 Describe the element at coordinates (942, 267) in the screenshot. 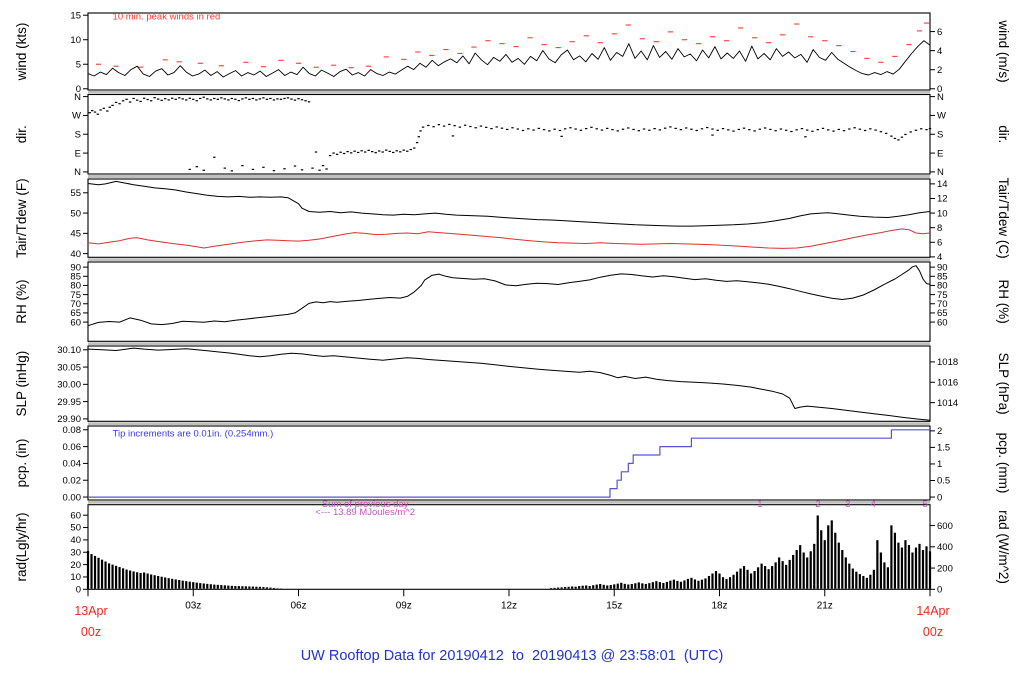

I see `rh-right-tick-label: 90` at that location.